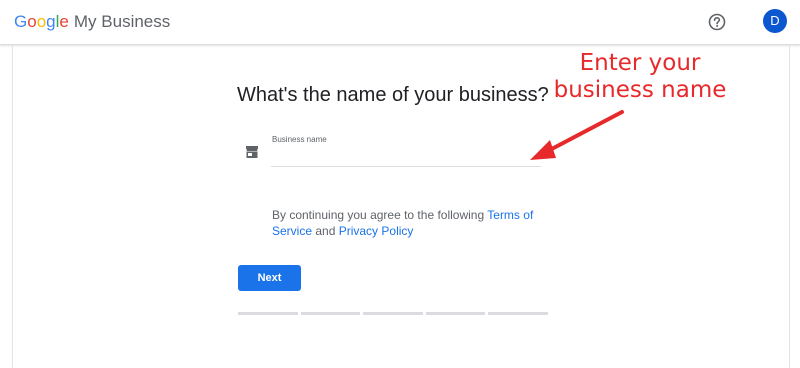 The image size is (800, 368). What do you see at coordinates (122, 21) in the screenshot?
I see `product-name: My Business` at bounding box center [122, 21].